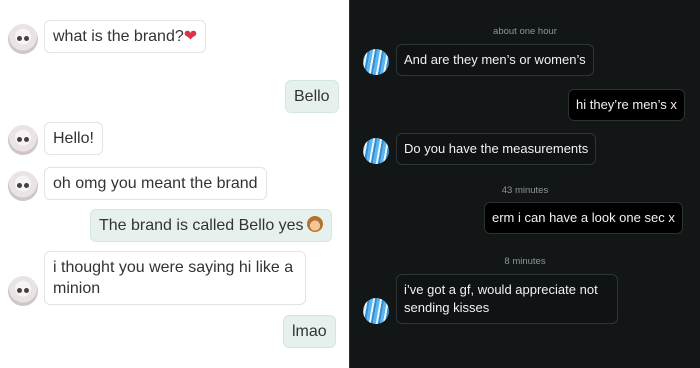  I want to click on message-text: hi they’re men’s x, so click(626, 104).